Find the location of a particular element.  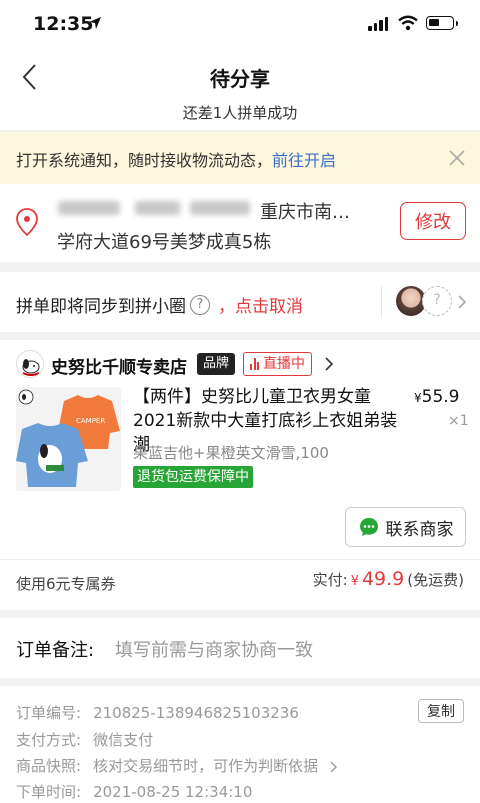

page-title: 待分享 is located at coordinates (240, 79).